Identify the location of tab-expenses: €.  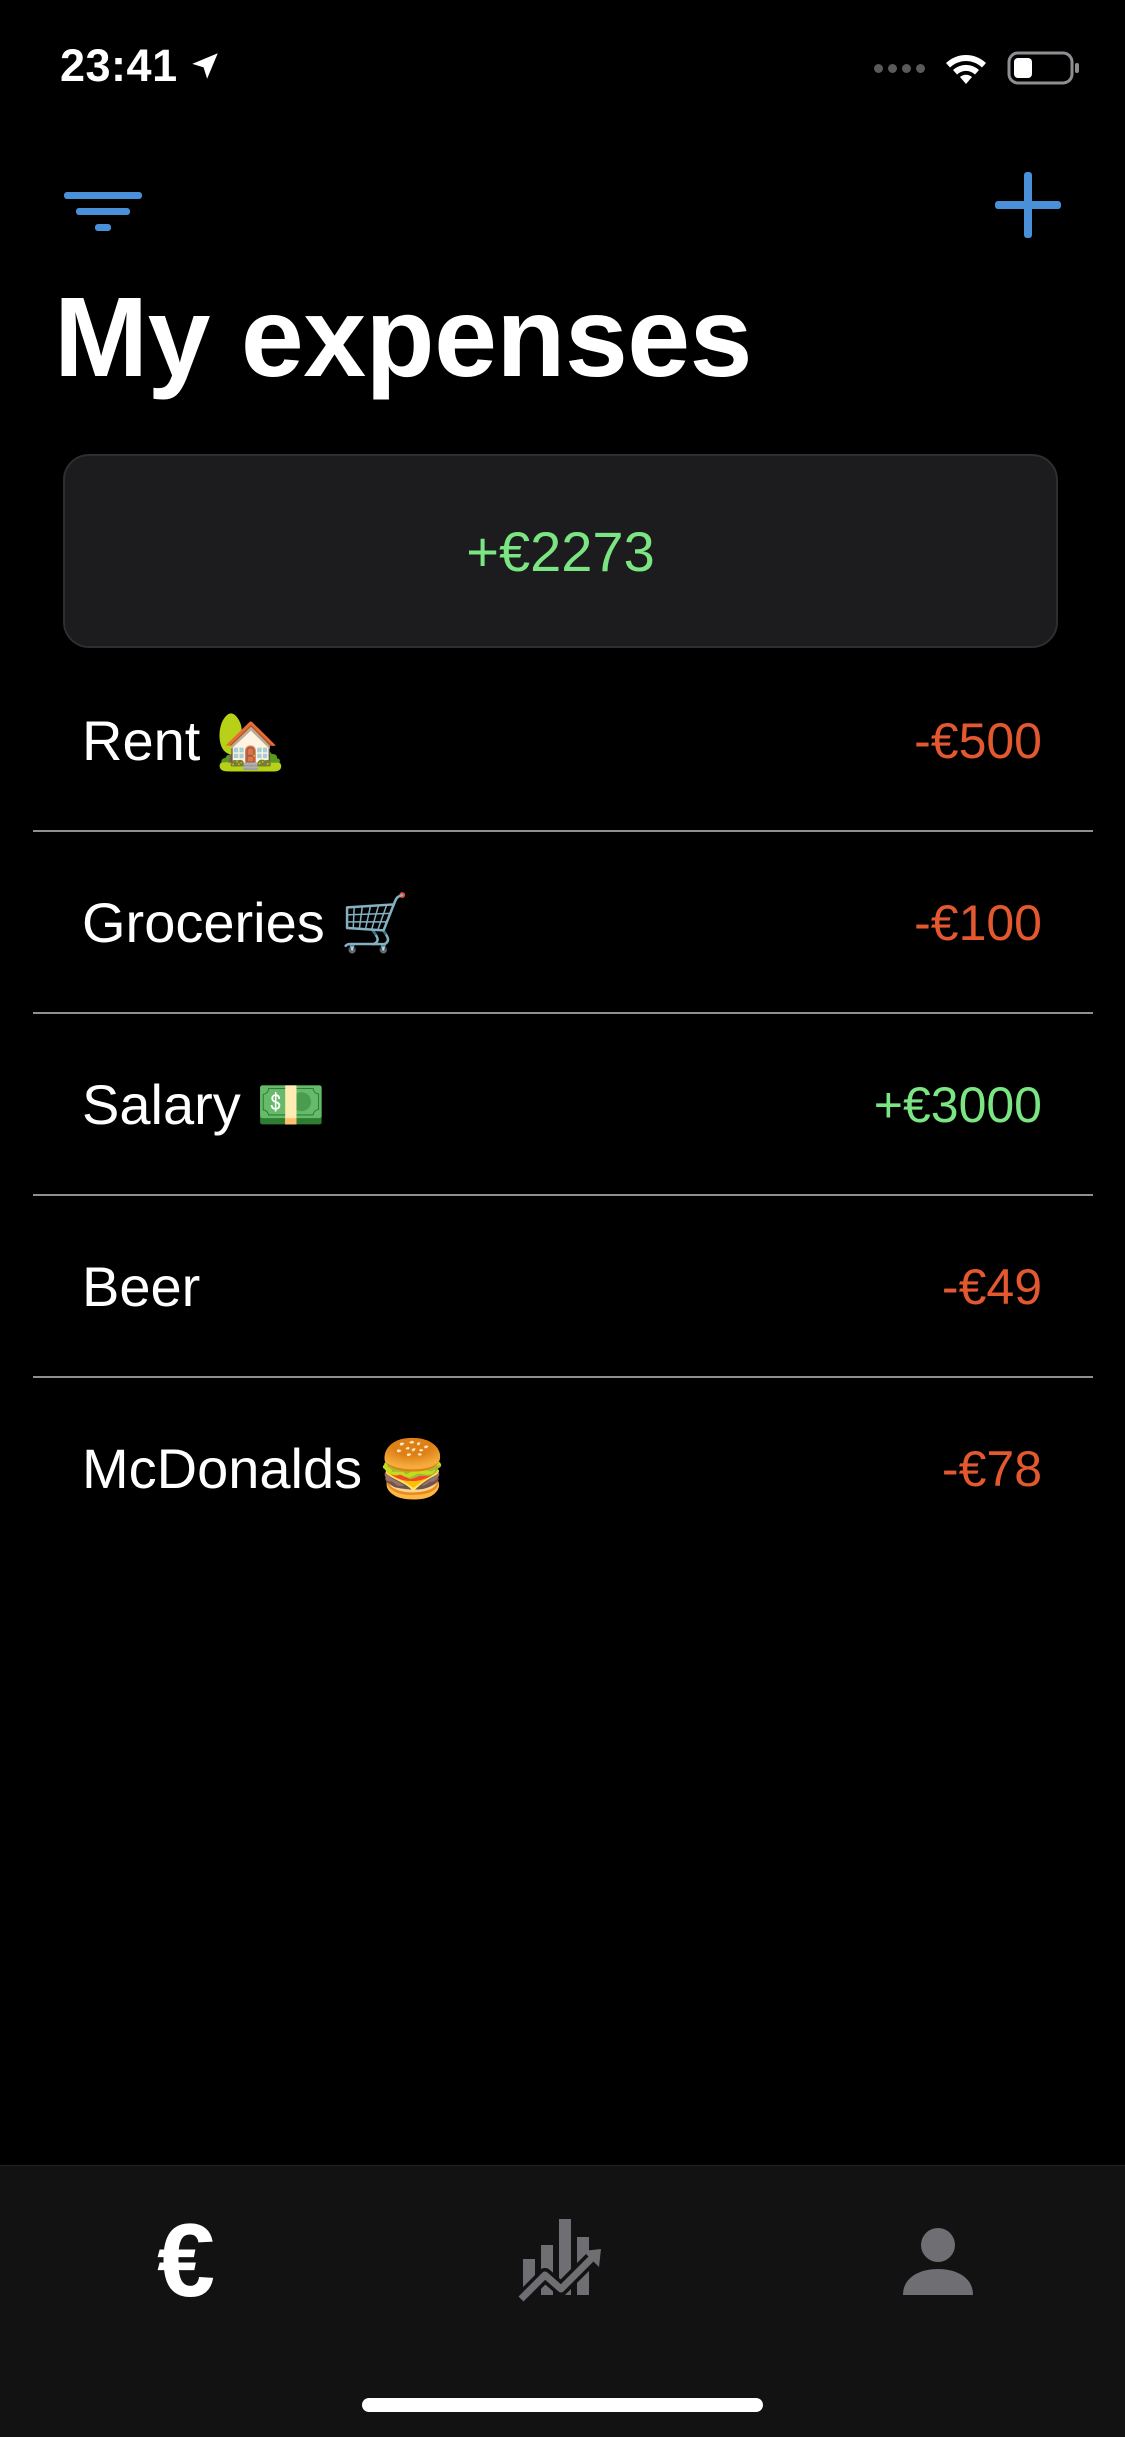
(186, 2261).